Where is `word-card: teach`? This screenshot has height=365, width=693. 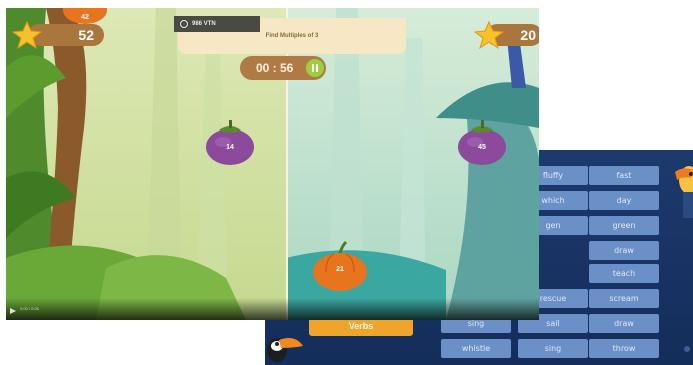
word-card: teach is located at coordinates (624, 273).